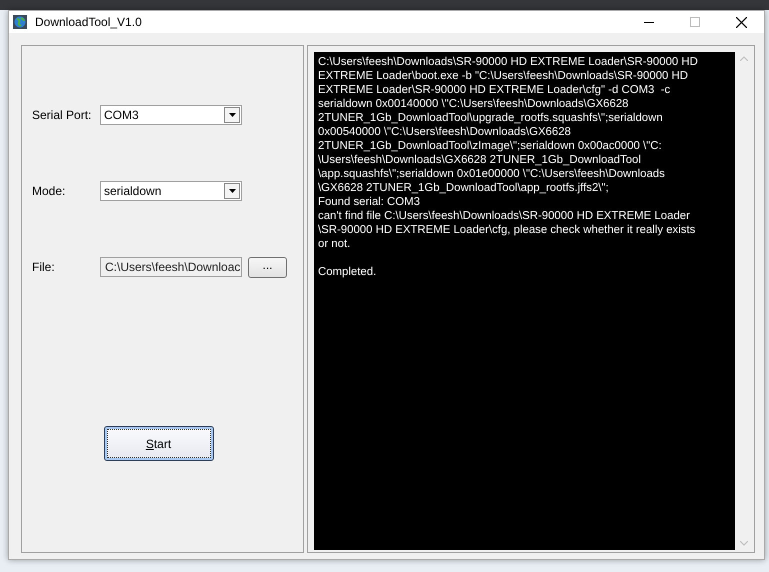  What do you see at coordinates (490, 146) in the screenshot?
I see `log-line: 2TUNER_1Gb_DownloadTool\zImage\";serialdown 0x00ac0000 \"C:` at bounding box center [490, 146].